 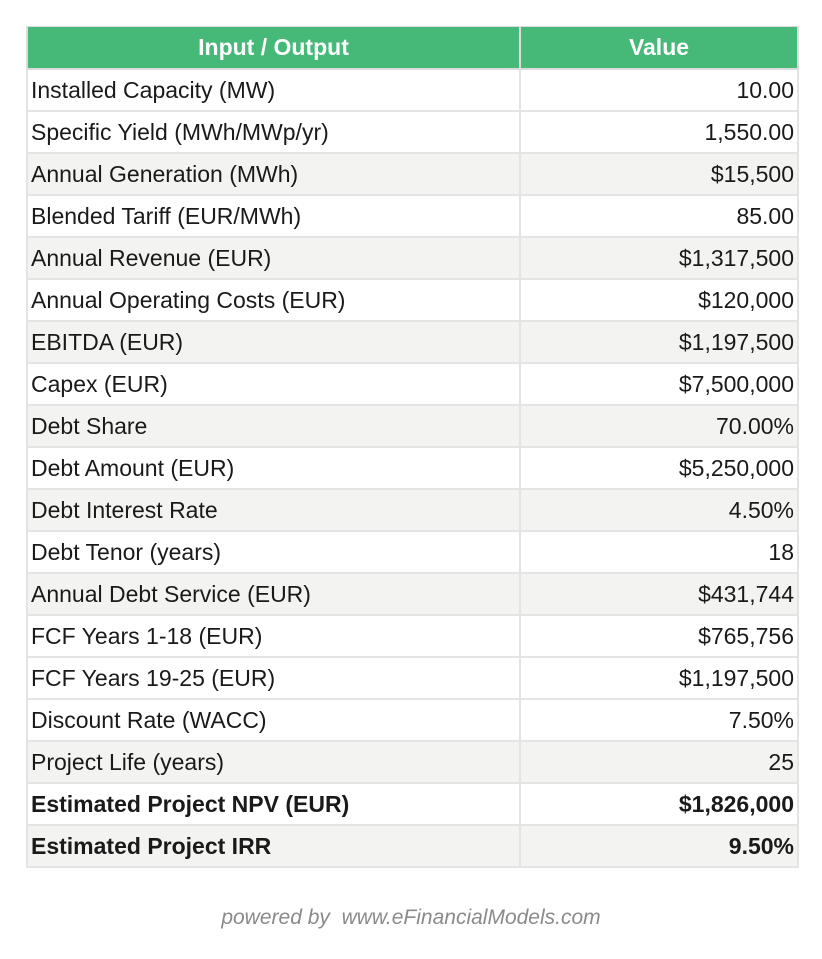 I want to click on table-row: Annual Revenue (EUR) $1,317,500, so click(x=412, y=258).